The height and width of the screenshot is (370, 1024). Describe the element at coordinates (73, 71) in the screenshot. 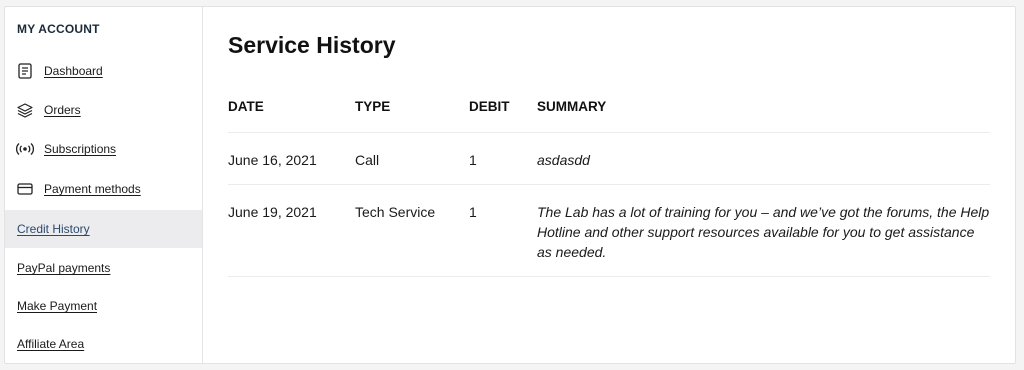

I see `sidebar-item-label: Dashboard` at that location.